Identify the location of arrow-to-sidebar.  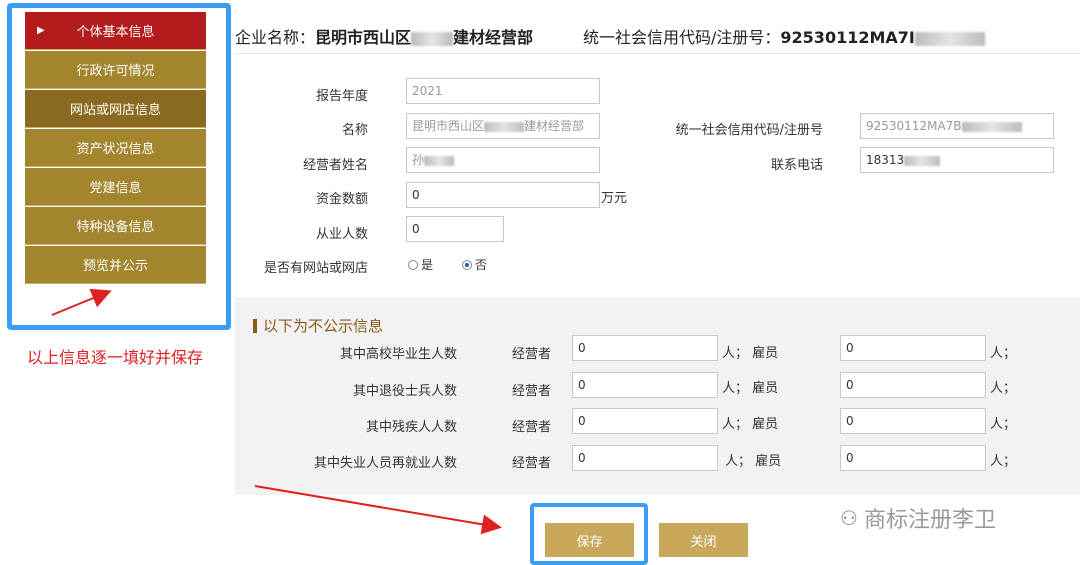
(81, 302).